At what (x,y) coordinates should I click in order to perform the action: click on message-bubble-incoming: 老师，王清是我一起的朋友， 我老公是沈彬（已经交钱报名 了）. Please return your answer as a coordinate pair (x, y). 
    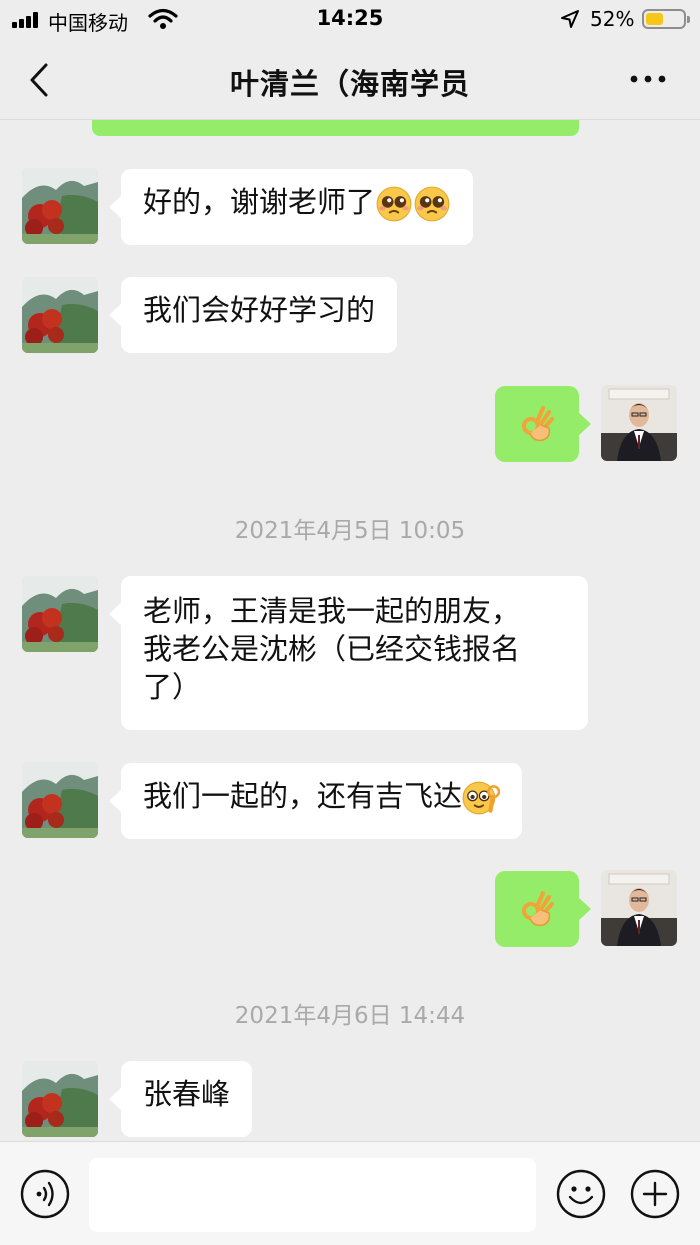
    Looking at the image, I should click on (348, 653).